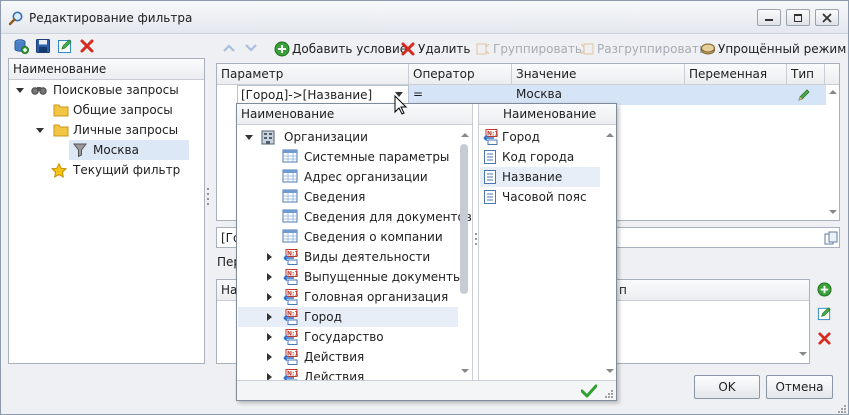 The width and height of the screenshot is (849, 415). What do you see at coordinates (589, 391) in the screenshot?
I see `checkmark-icon` at bounding box center [589, 391].